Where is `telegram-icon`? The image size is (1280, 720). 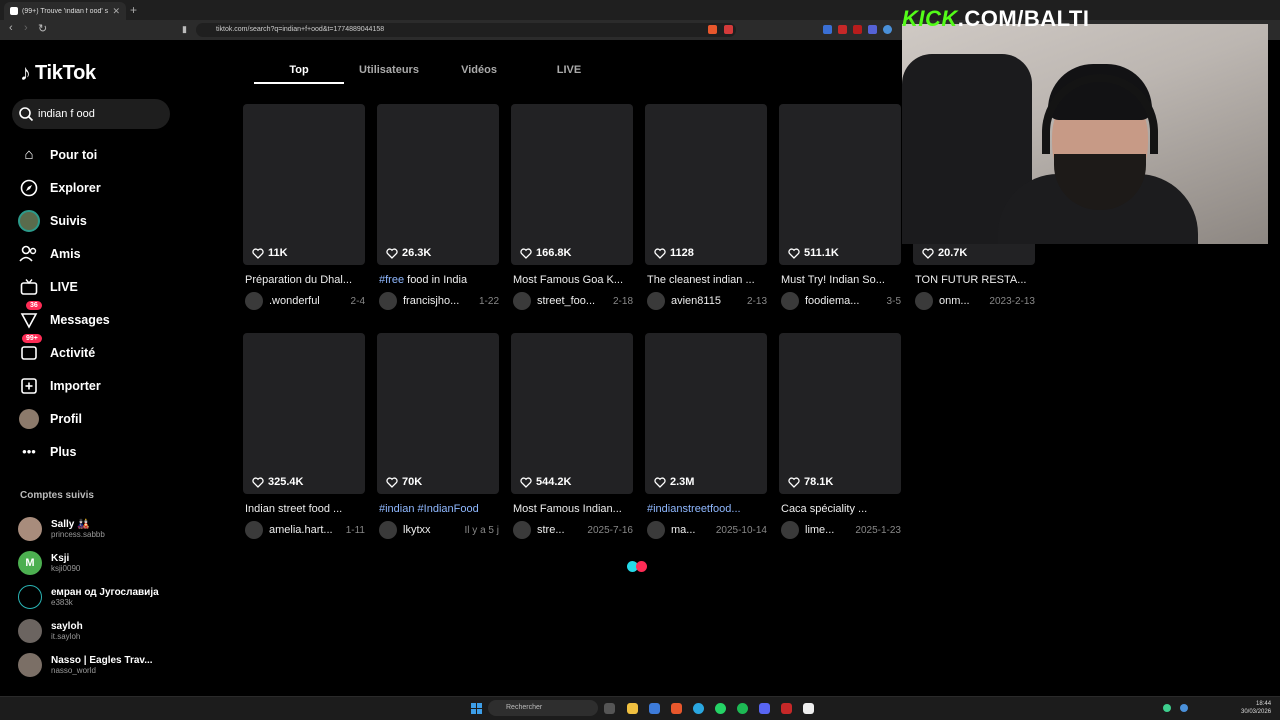 telegram-icon is located at coordinates (698, 708).